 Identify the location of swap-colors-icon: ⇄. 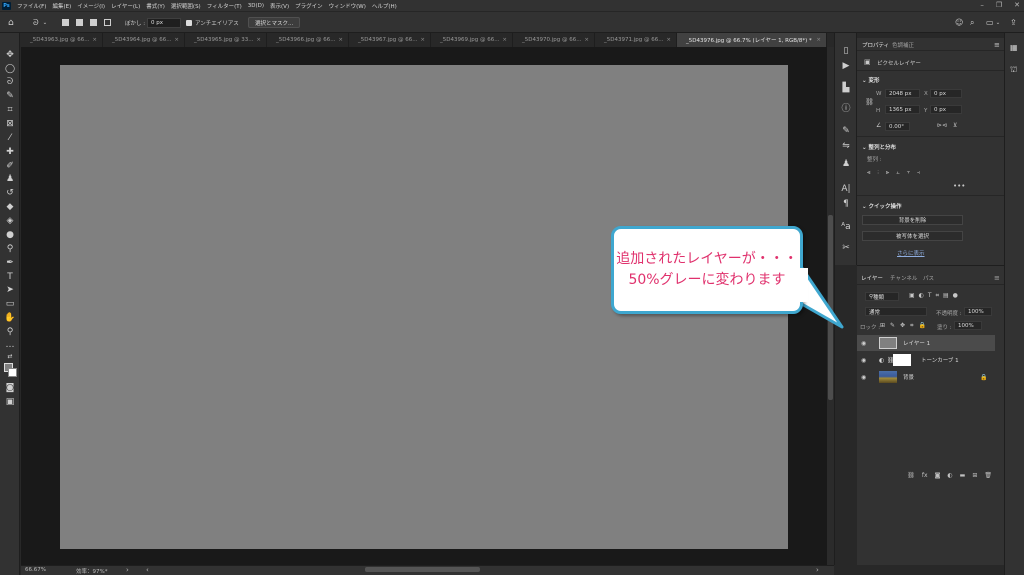
(10, 357).